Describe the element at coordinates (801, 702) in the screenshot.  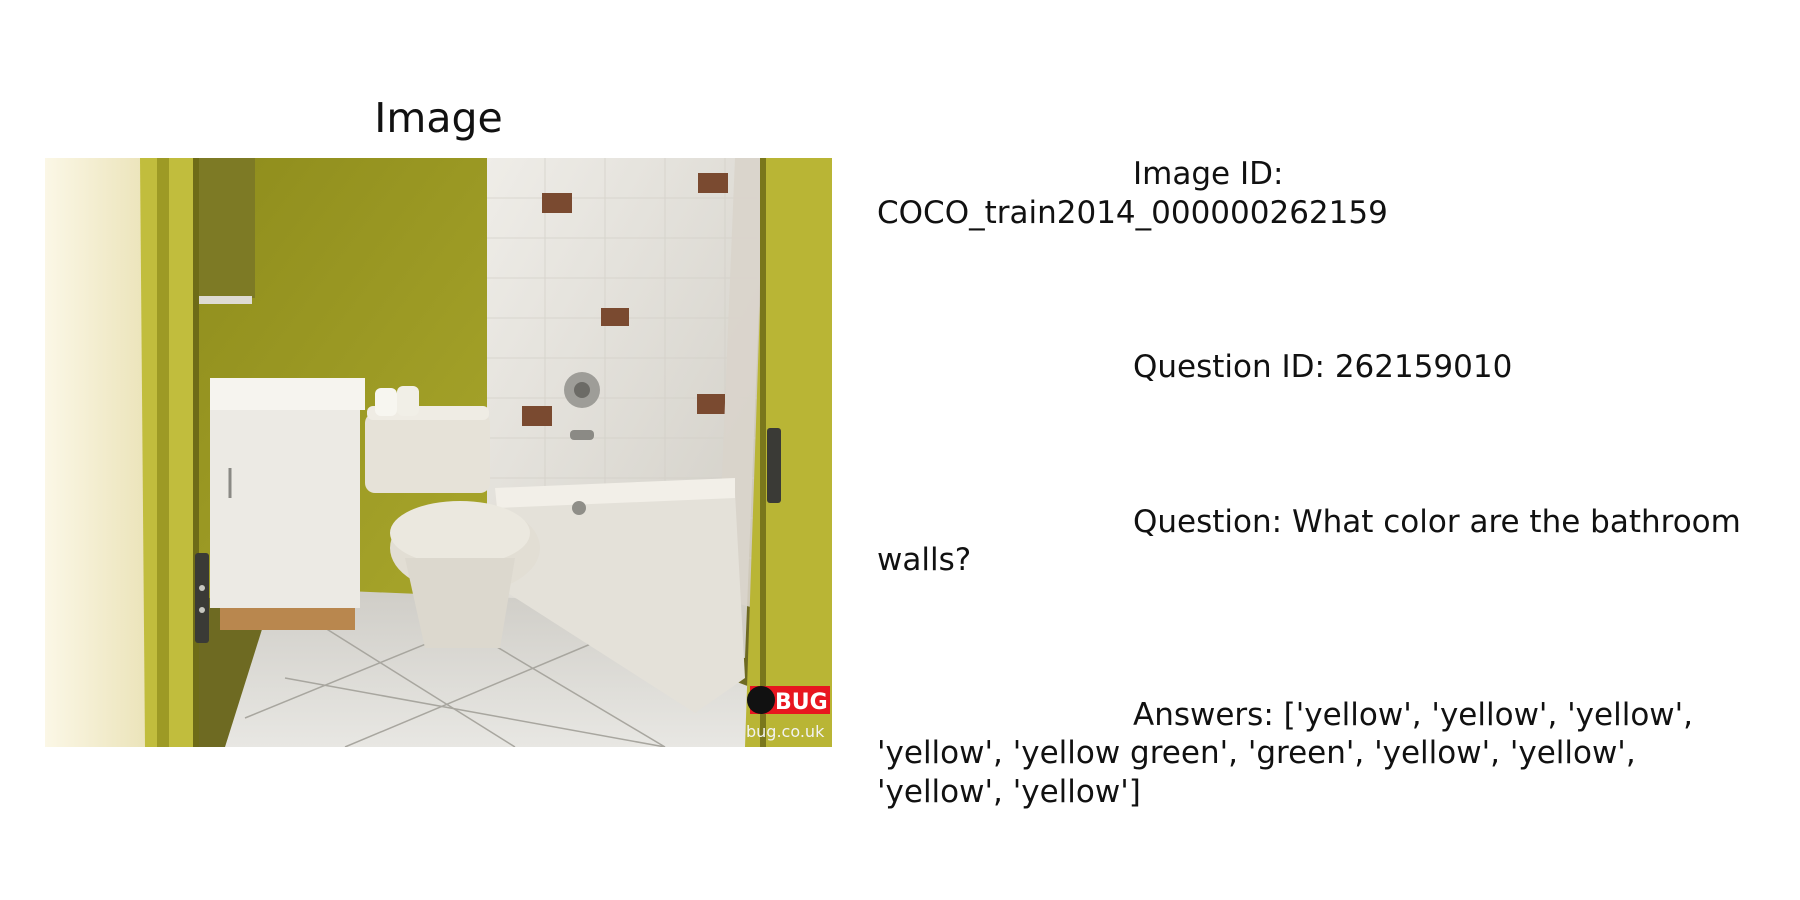
I see `watermark-brand: BUG` at that location.